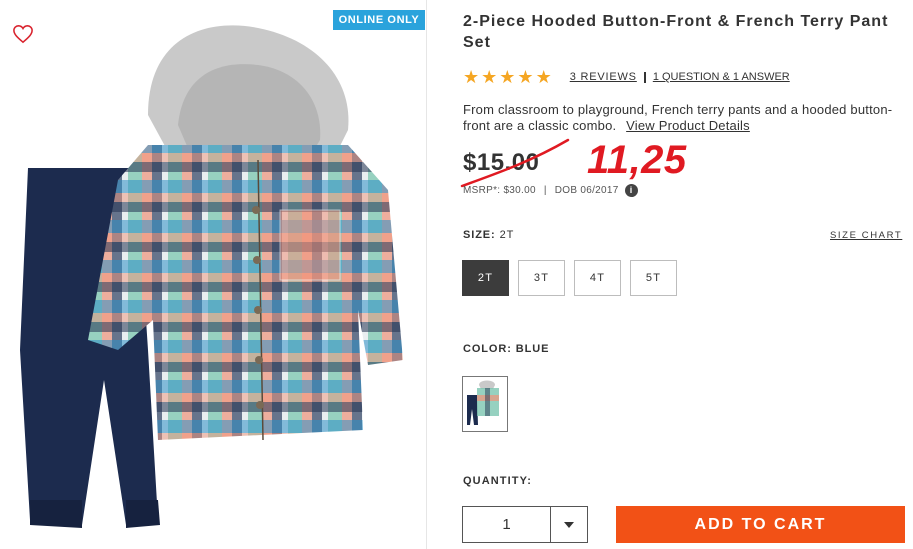 Image resolution: width=913 pixels, height=549 pixels. What do you see at coordinates (760, 524) in the screenshot?
I see `add-to-cart-button: ADD TO CART` at bounding box center [760, 524].